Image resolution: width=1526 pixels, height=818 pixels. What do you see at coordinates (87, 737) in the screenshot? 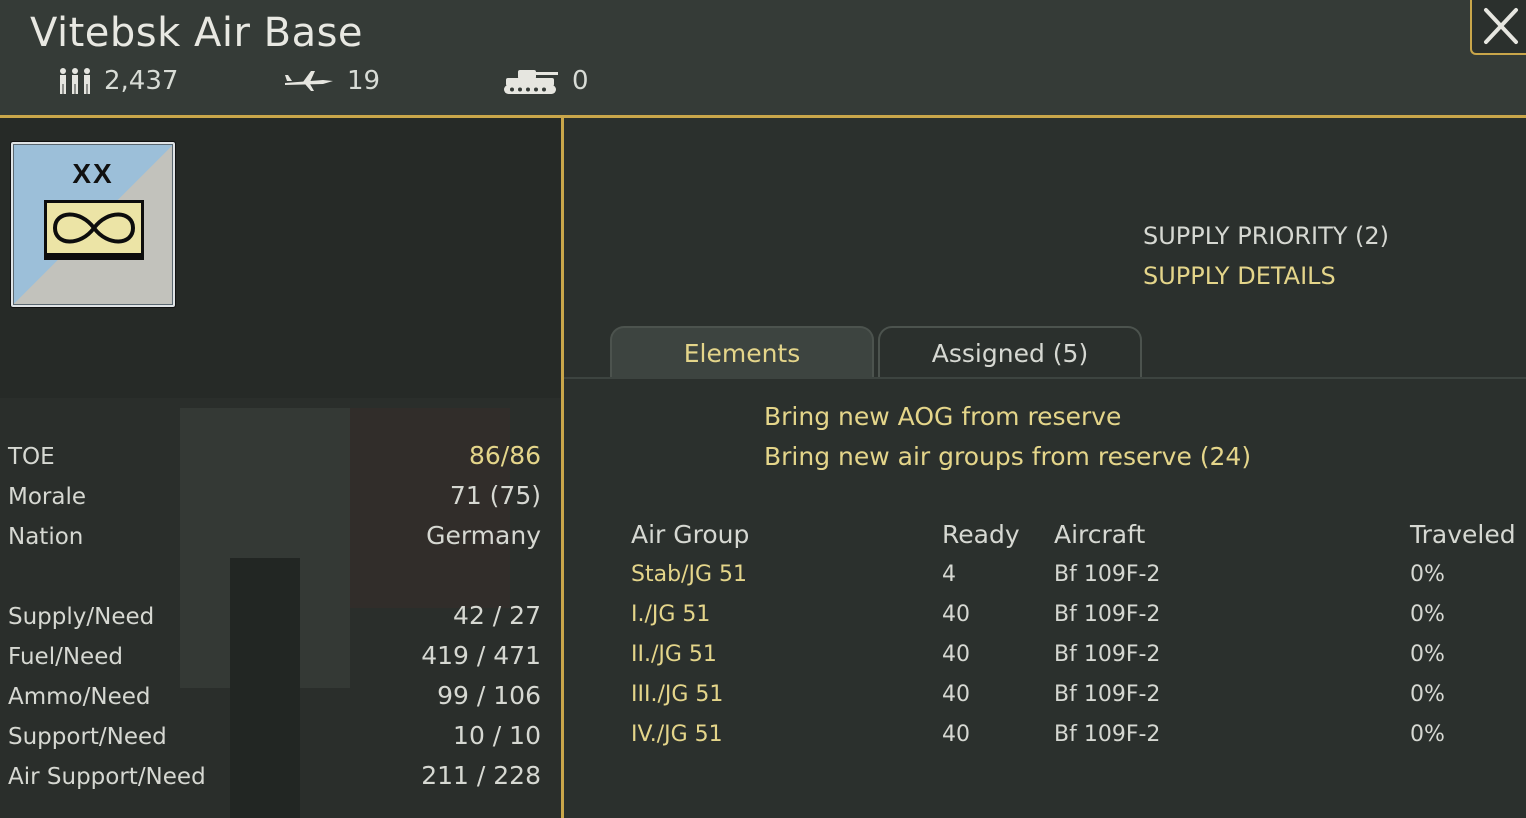
I see `stat-label: Support/Need` at bounding box center [87, 737].